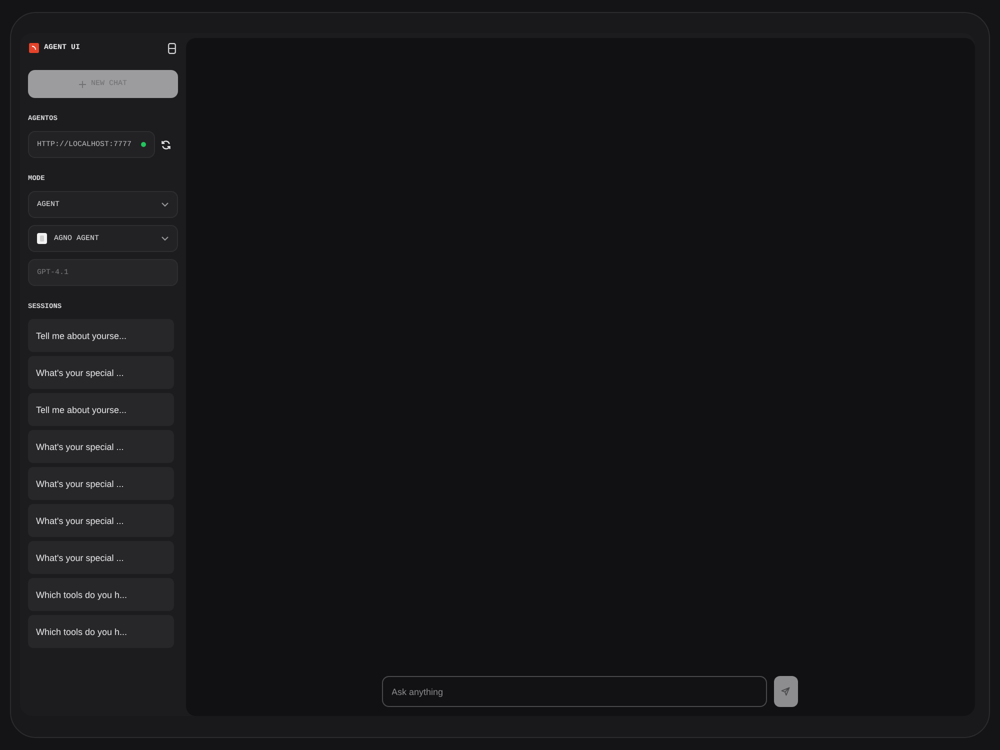 This screenshot has width=1000, height=750. I want to click on send-icon, so click(785, 691).